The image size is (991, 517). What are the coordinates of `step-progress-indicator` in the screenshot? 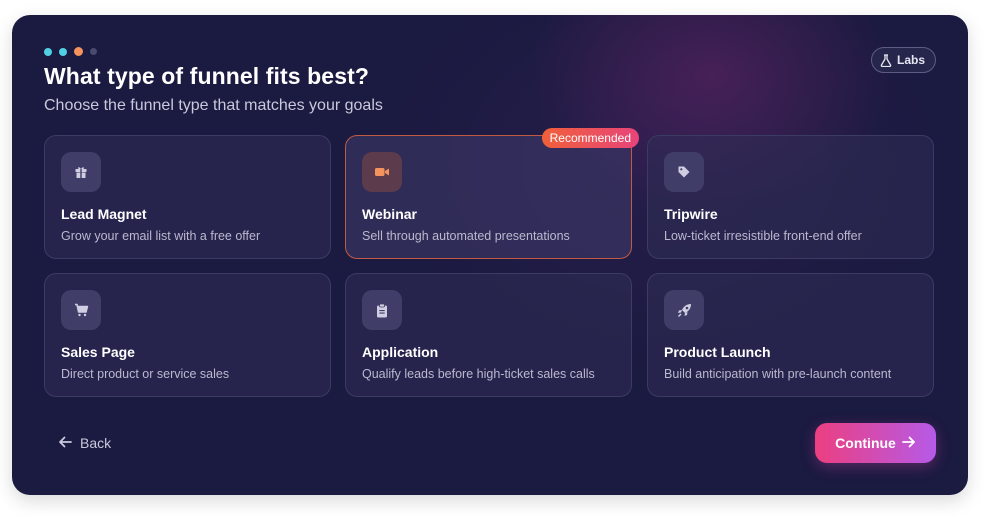 It's located at (70, 51).